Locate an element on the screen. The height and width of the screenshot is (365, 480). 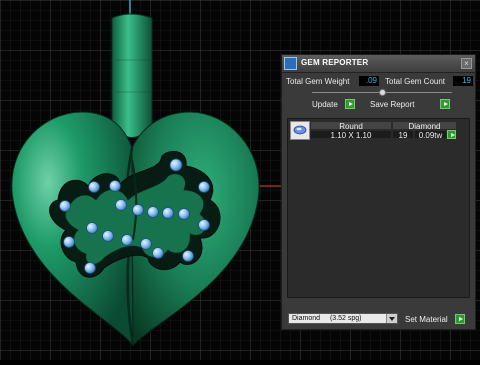
total-gem-count-label: Total Gem Count is located at coordinates (415, 81).